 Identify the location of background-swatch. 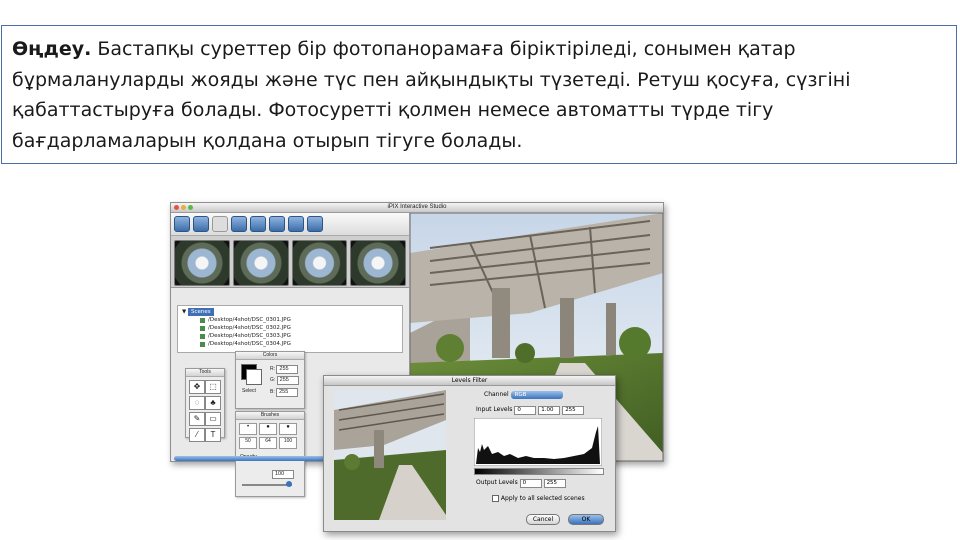
(254, 377).